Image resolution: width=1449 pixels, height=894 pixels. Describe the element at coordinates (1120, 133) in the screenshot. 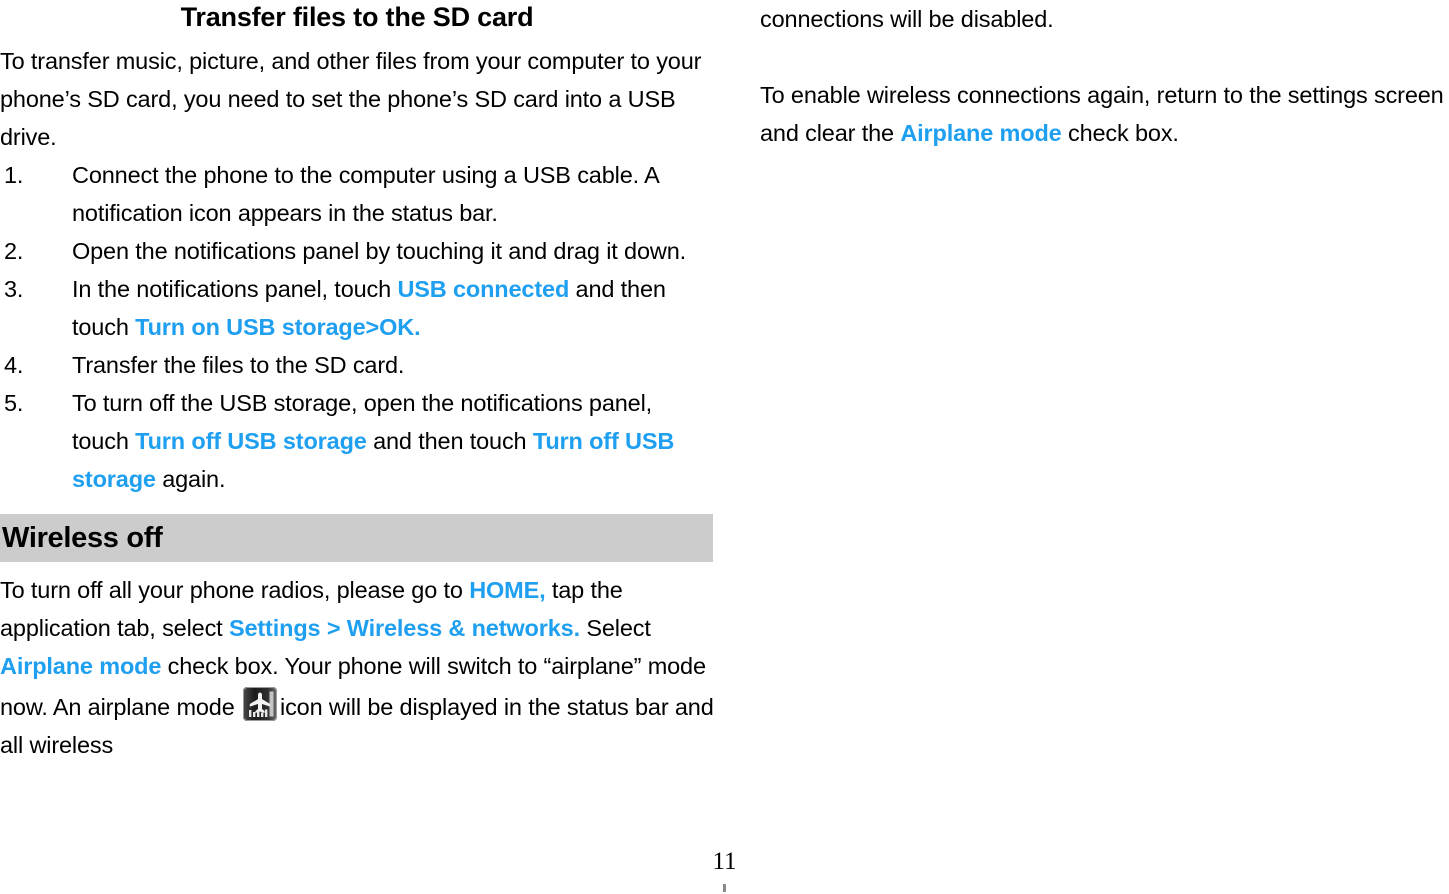

I see `enable-wireless-text-2: check box.` at that location.